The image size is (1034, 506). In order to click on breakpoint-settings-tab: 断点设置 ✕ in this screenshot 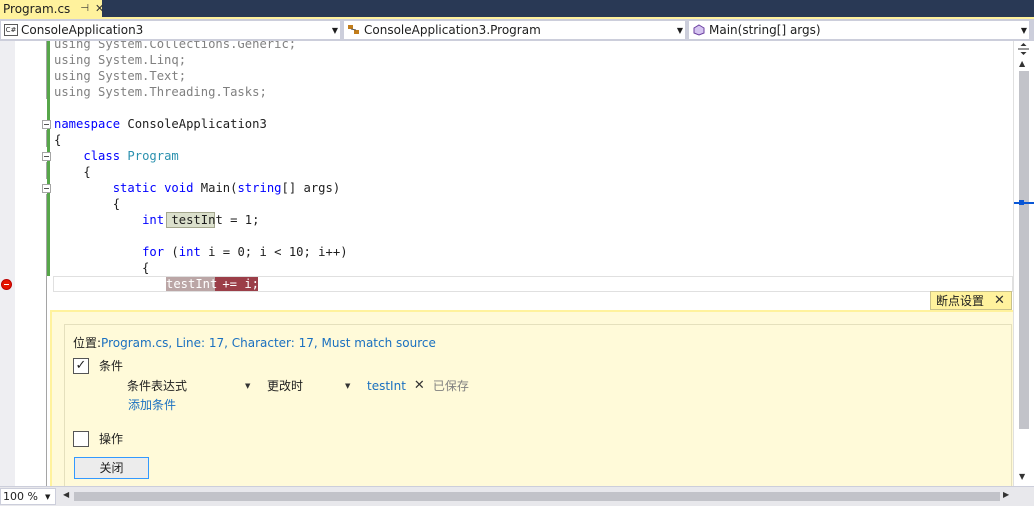, I will do `click(971, 300)`.